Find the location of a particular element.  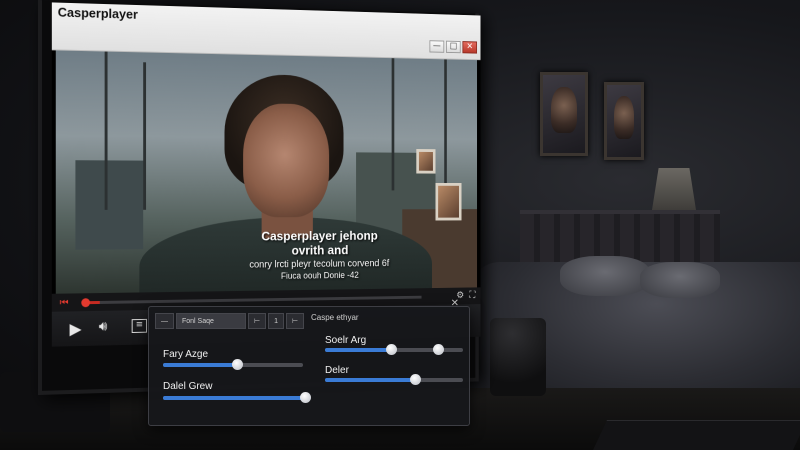

seek-handle is located at coordinates (86, 303).